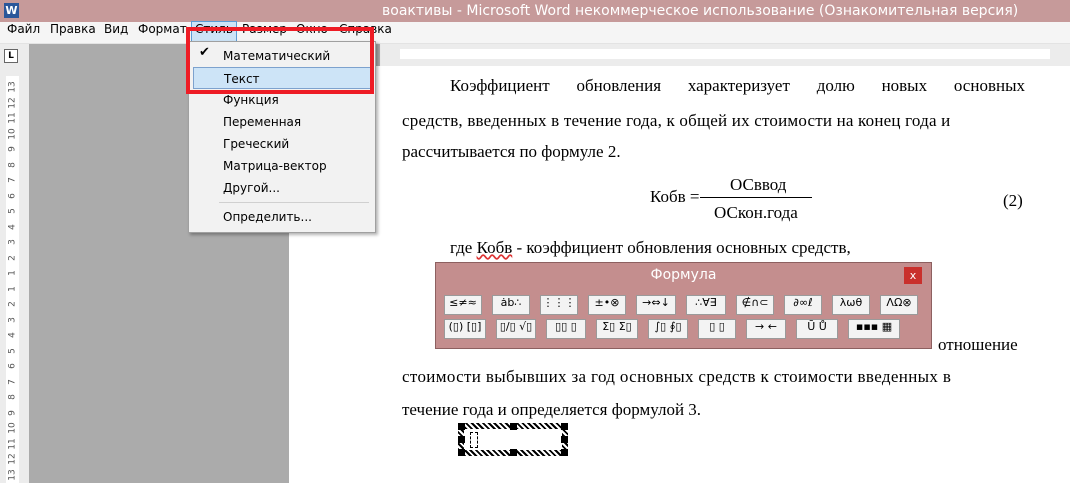  I want to click on symbol-palette-button: λωθ, so click(851, 305).